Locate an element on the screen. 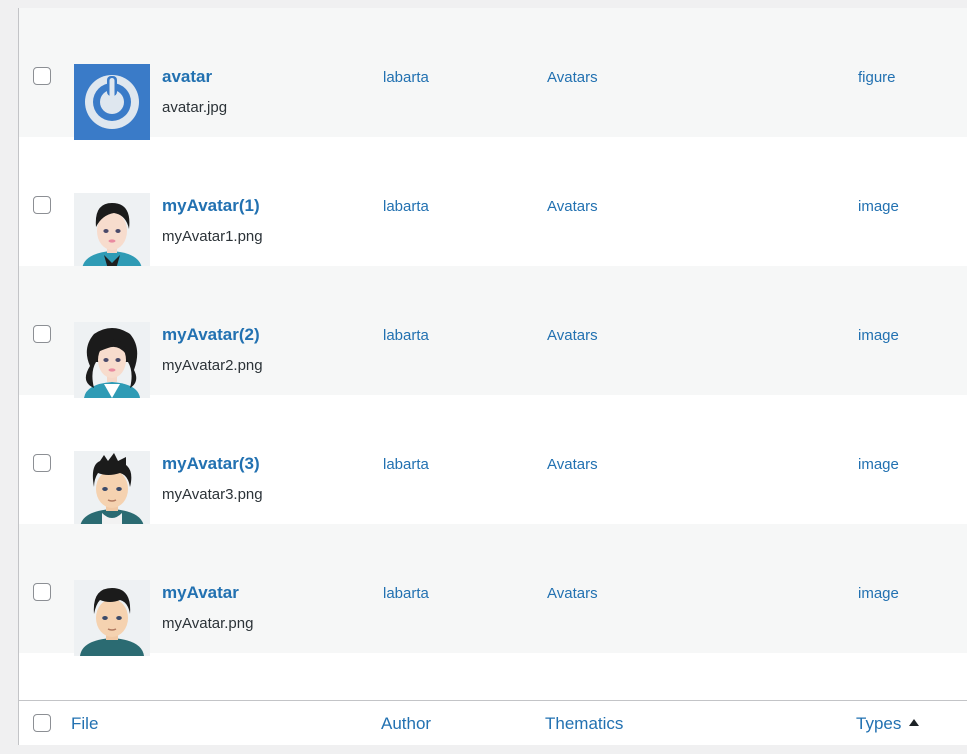  file-name: myAvatar1.png is located at coordinates (212, 236).